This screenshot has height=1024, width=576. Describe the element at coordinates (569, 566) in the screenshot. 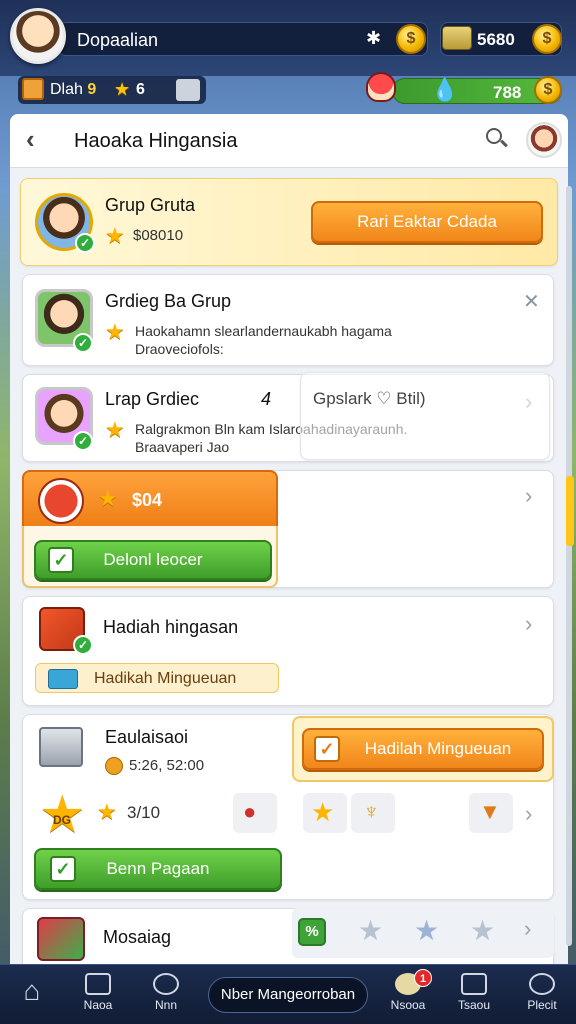

I see `scrollbar-track` at that location.